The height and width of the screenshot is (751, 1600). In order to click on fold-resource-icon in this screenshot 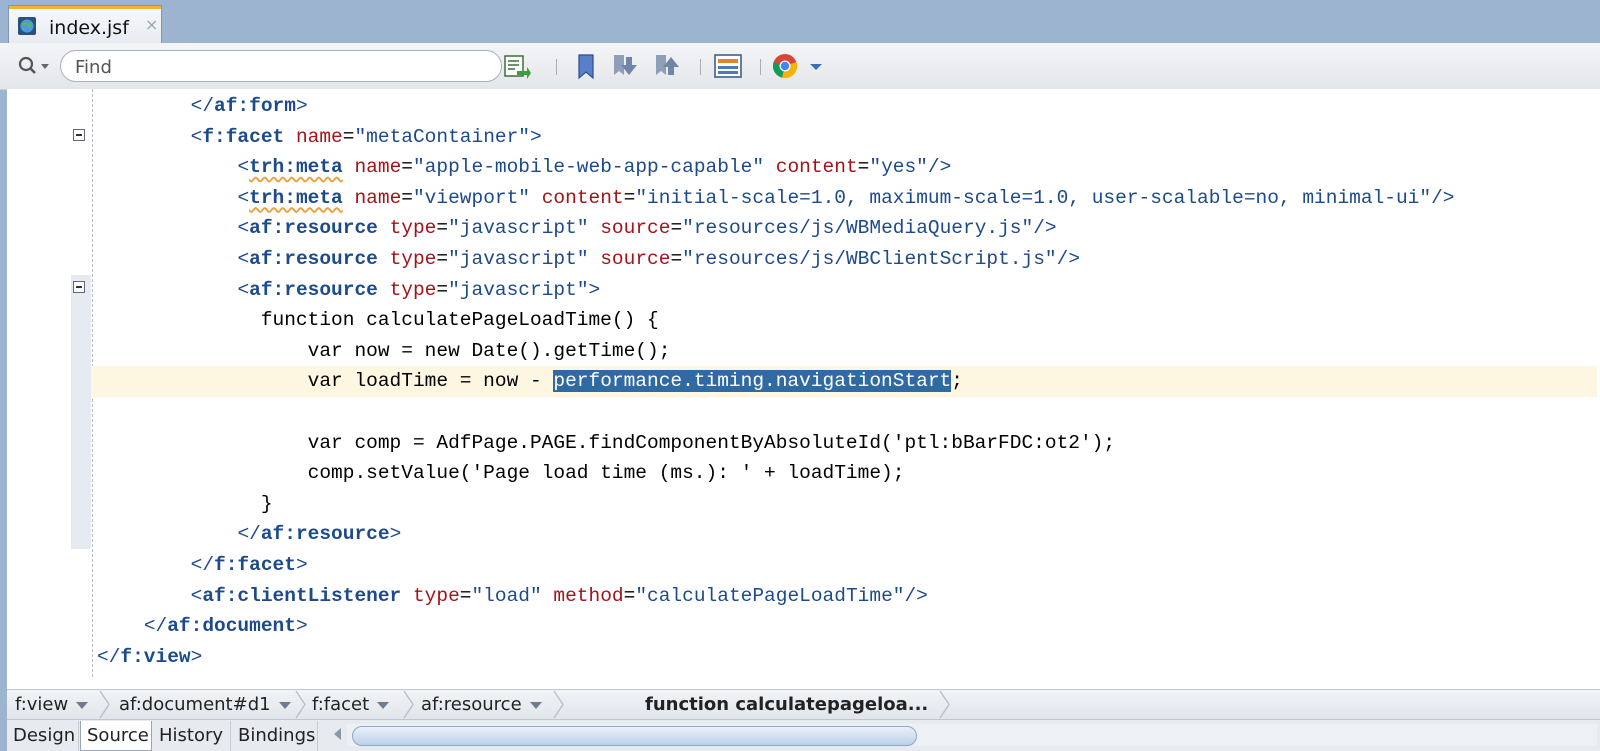, I will do `click(79, 287)`.